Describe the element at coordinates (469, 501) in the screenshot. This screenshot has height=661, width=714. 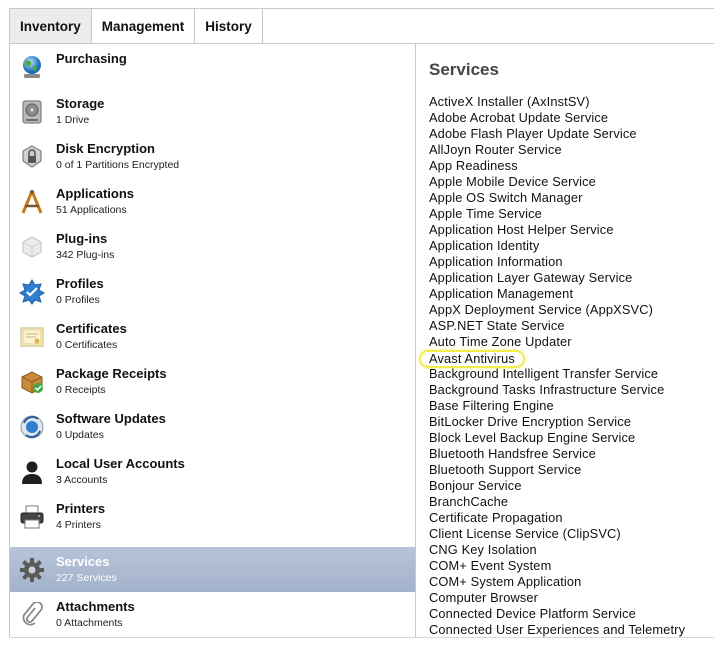
I see `service-name: BranchCache` at that location.